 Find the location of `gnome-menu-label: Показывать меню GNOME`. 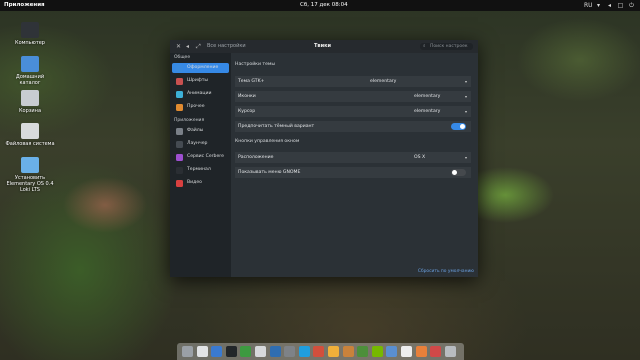

gnome-menu-label: Показывать меню GNOME is located at coordinates (269, 172).